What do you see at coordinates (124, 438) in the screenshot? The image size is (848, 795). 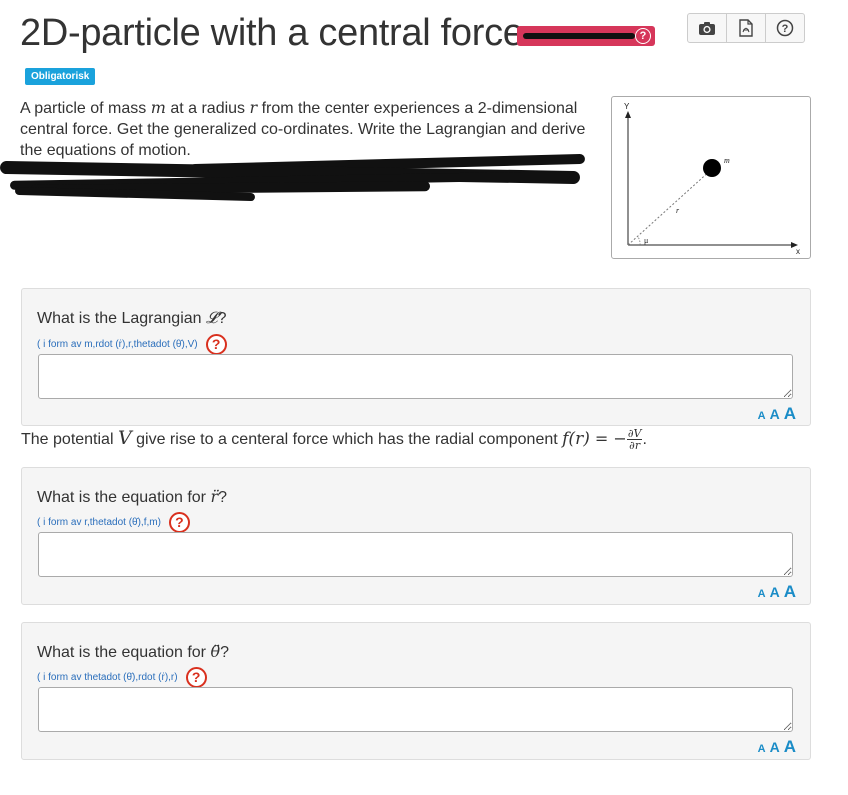 I see `math-V: V` at bounding box center [124, 438].